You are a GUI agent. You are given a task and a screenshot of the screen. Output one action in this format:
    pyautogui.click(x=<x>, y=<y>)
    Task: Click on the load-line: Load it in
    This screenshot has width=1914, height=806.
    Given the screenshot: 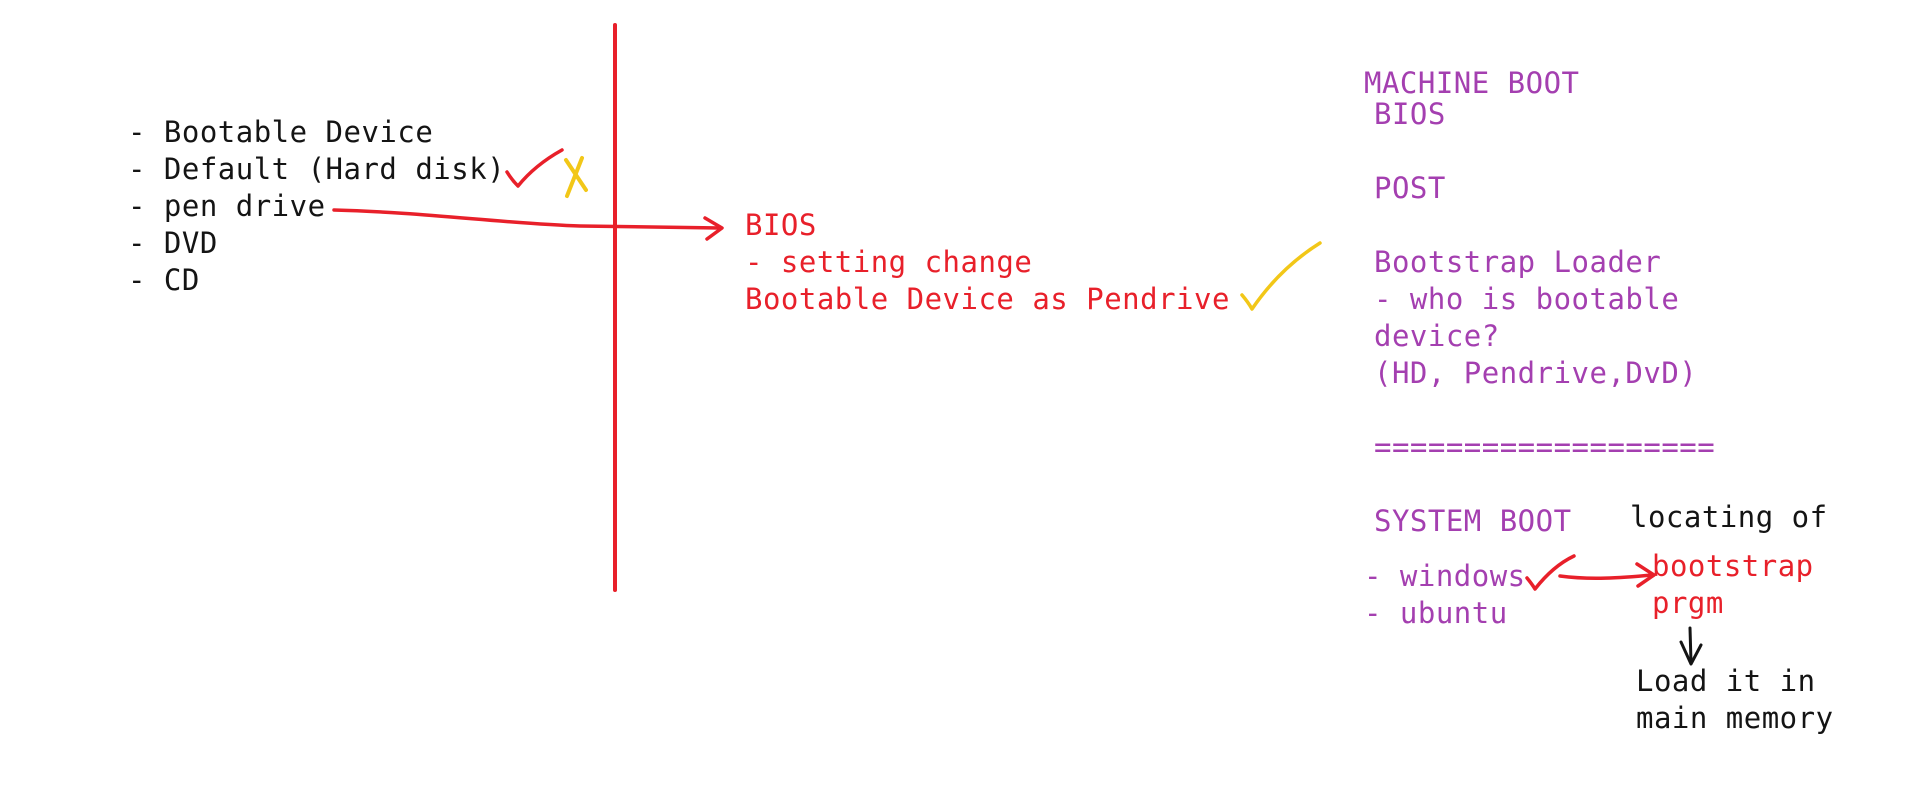 What is the action you would take?
    pyautogui.click(x=1726, y=681)
    